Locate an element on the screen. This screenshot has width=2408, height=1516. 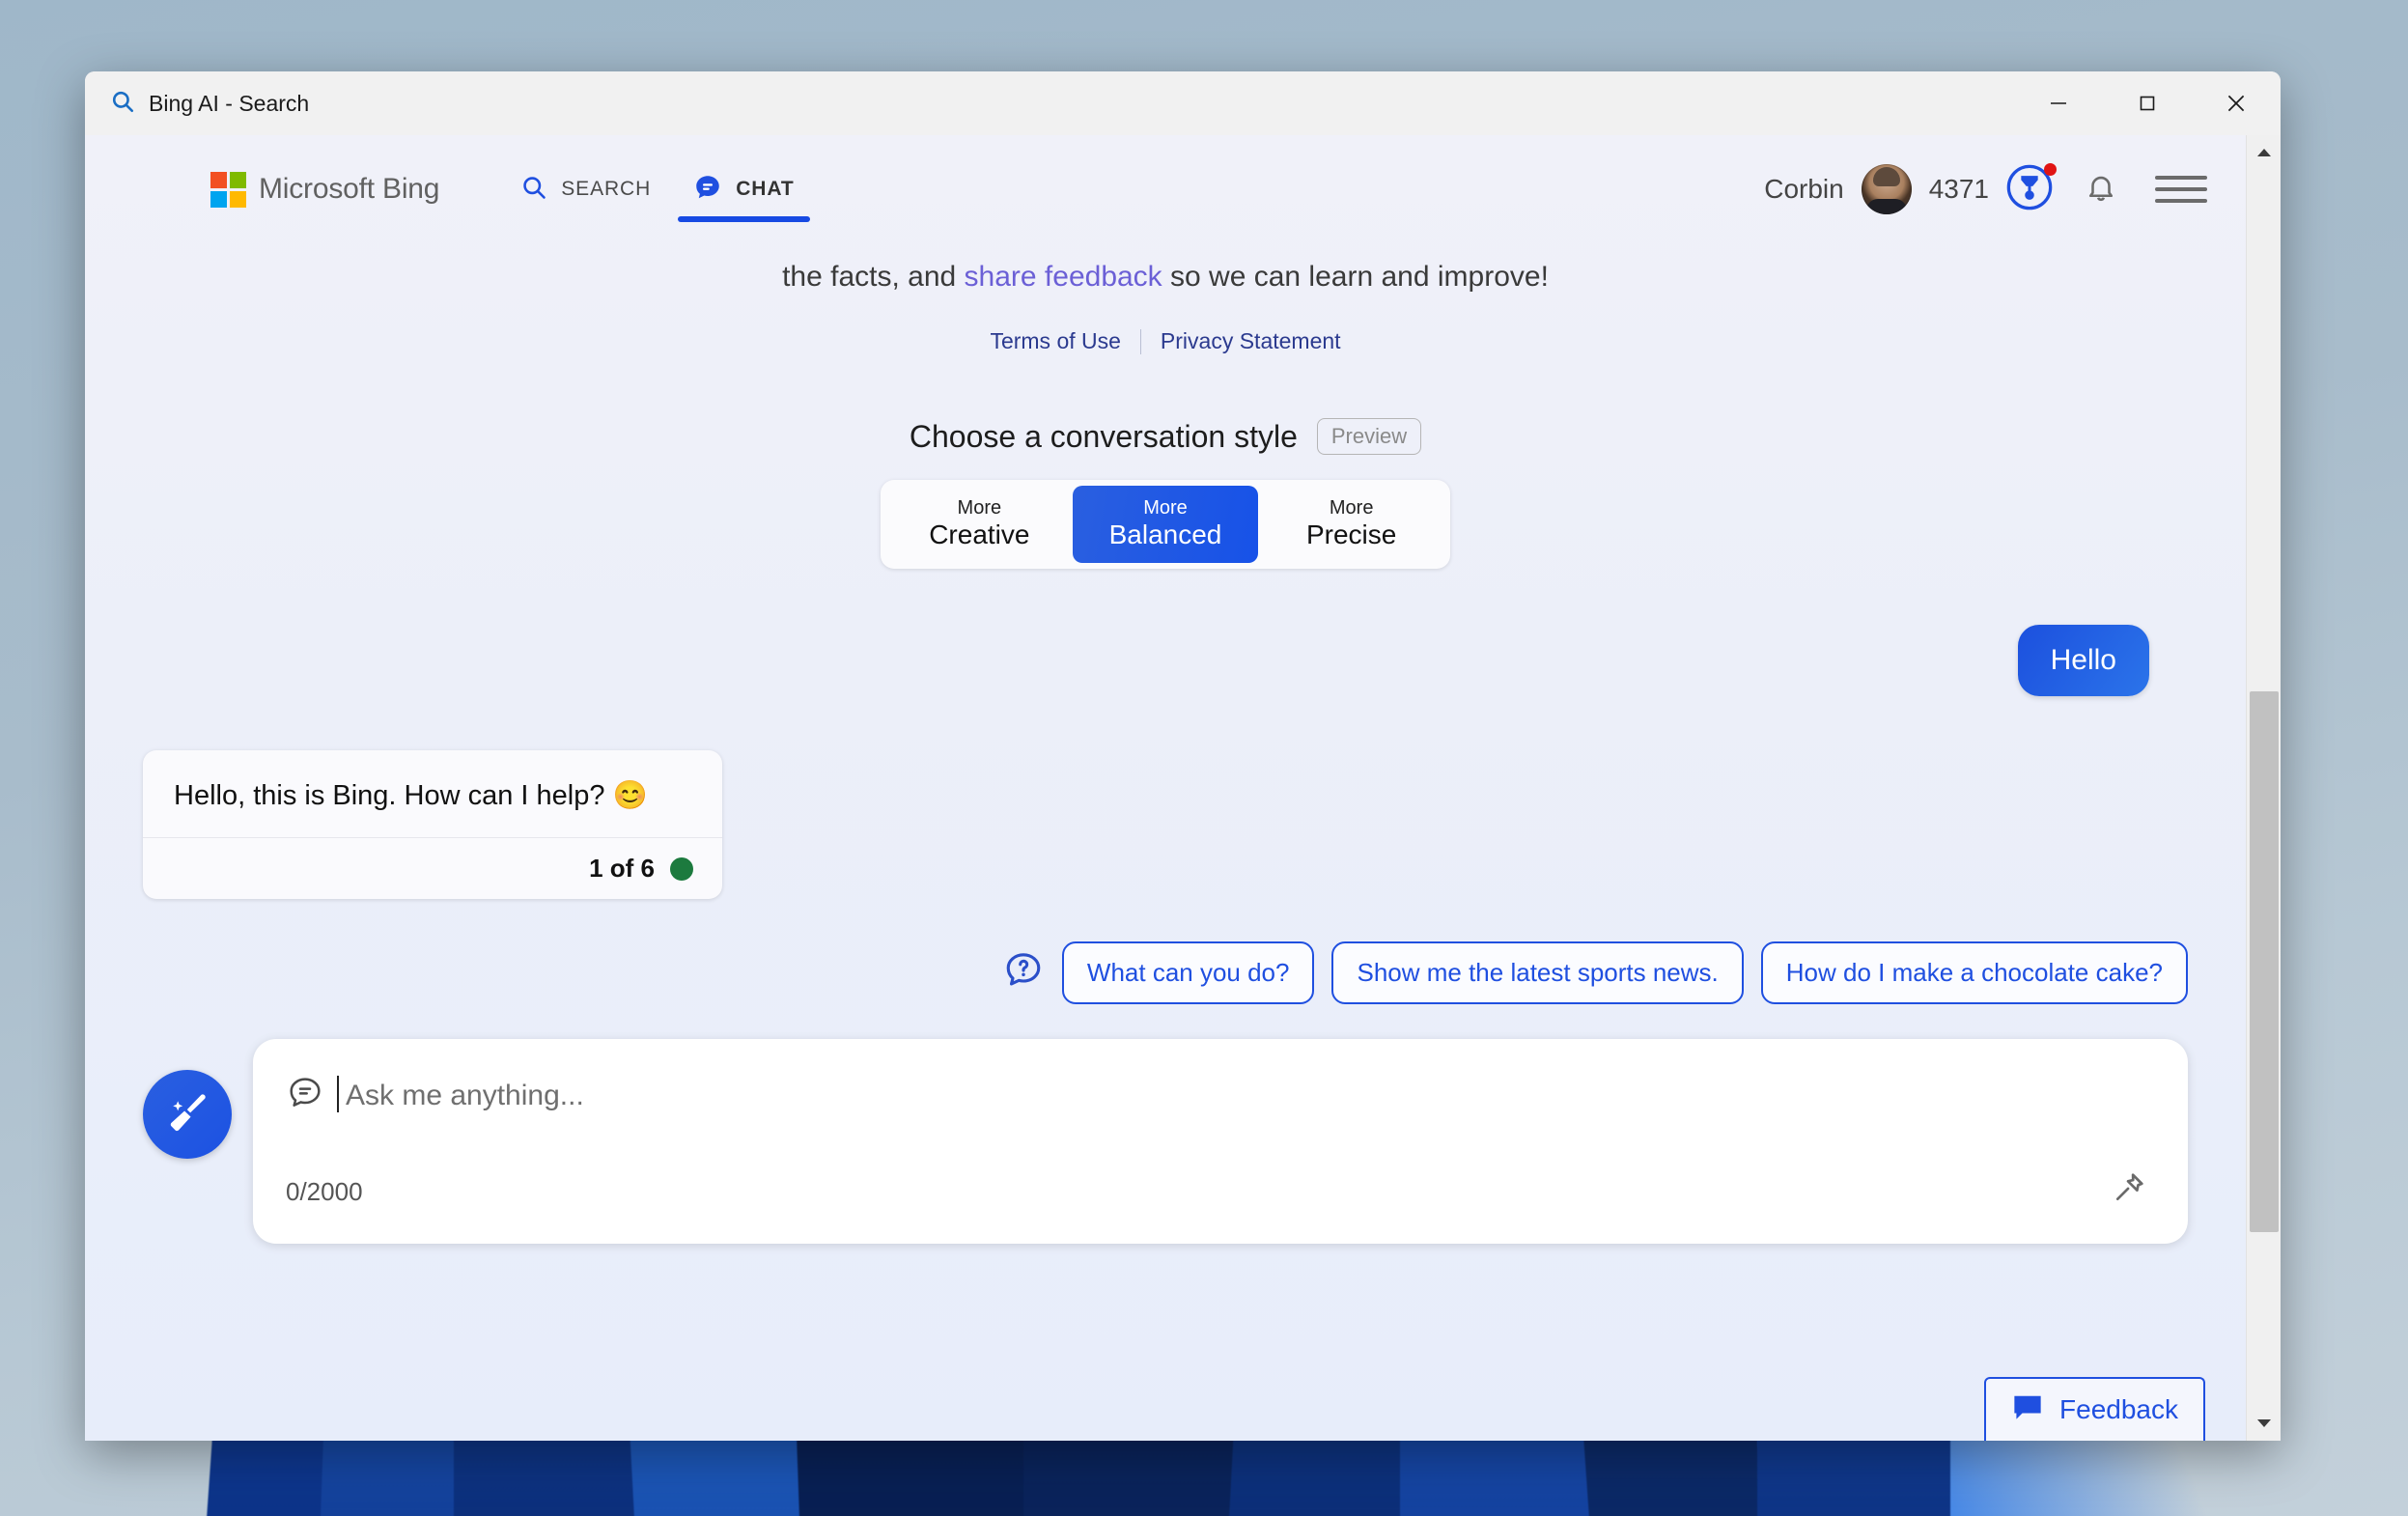
conversation-style-header: Choose a conversation style Preview is located at coordinates (1165, 436).